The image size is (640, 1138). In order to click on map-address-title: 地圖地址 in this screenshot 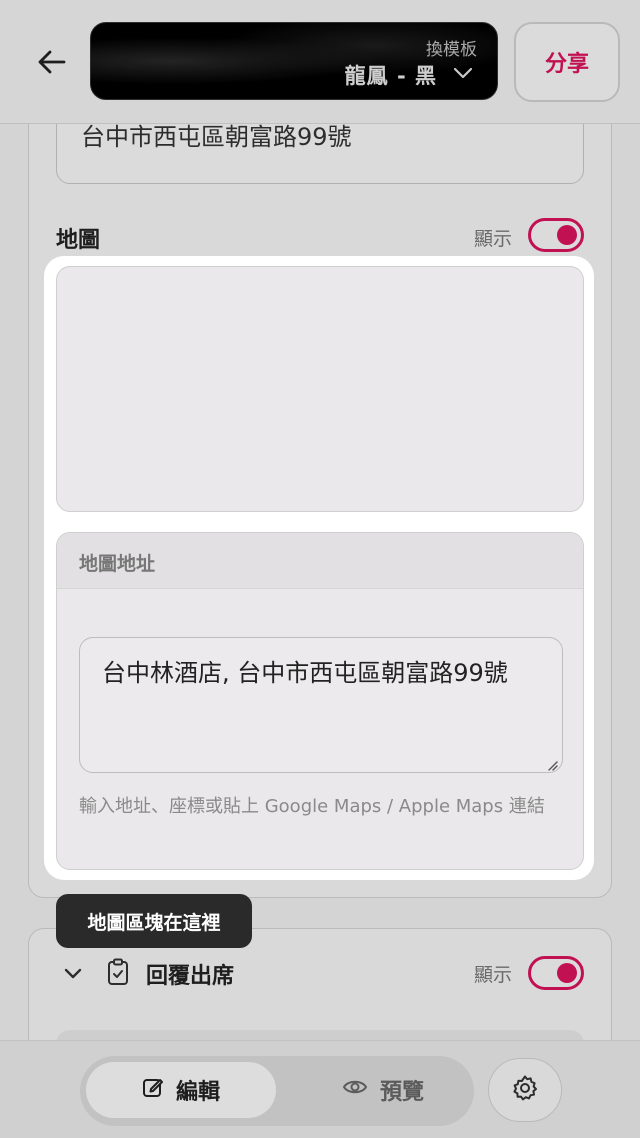, I will do `click(117, 564)`.